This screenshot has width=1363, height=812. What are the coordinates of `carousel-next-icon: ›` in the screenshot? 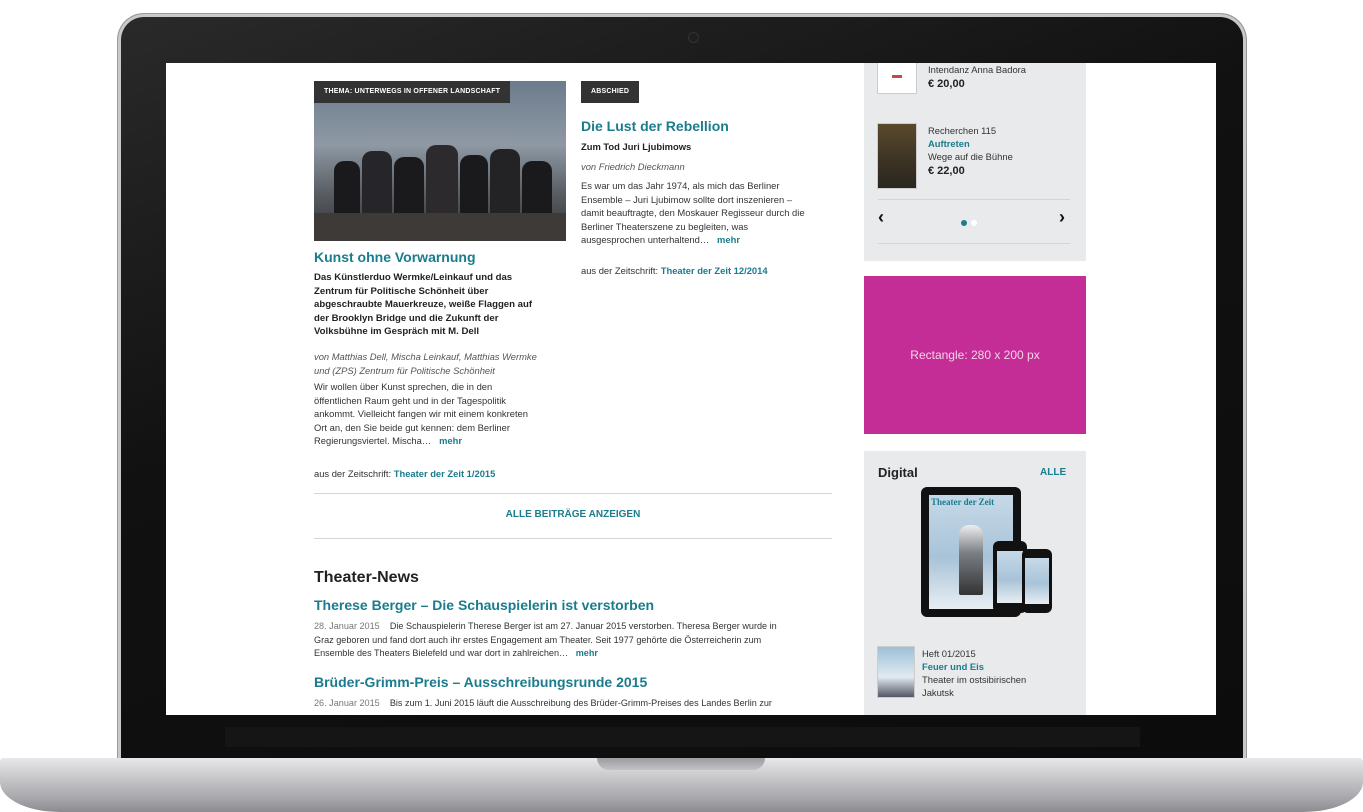 It's located at (1062, 217).